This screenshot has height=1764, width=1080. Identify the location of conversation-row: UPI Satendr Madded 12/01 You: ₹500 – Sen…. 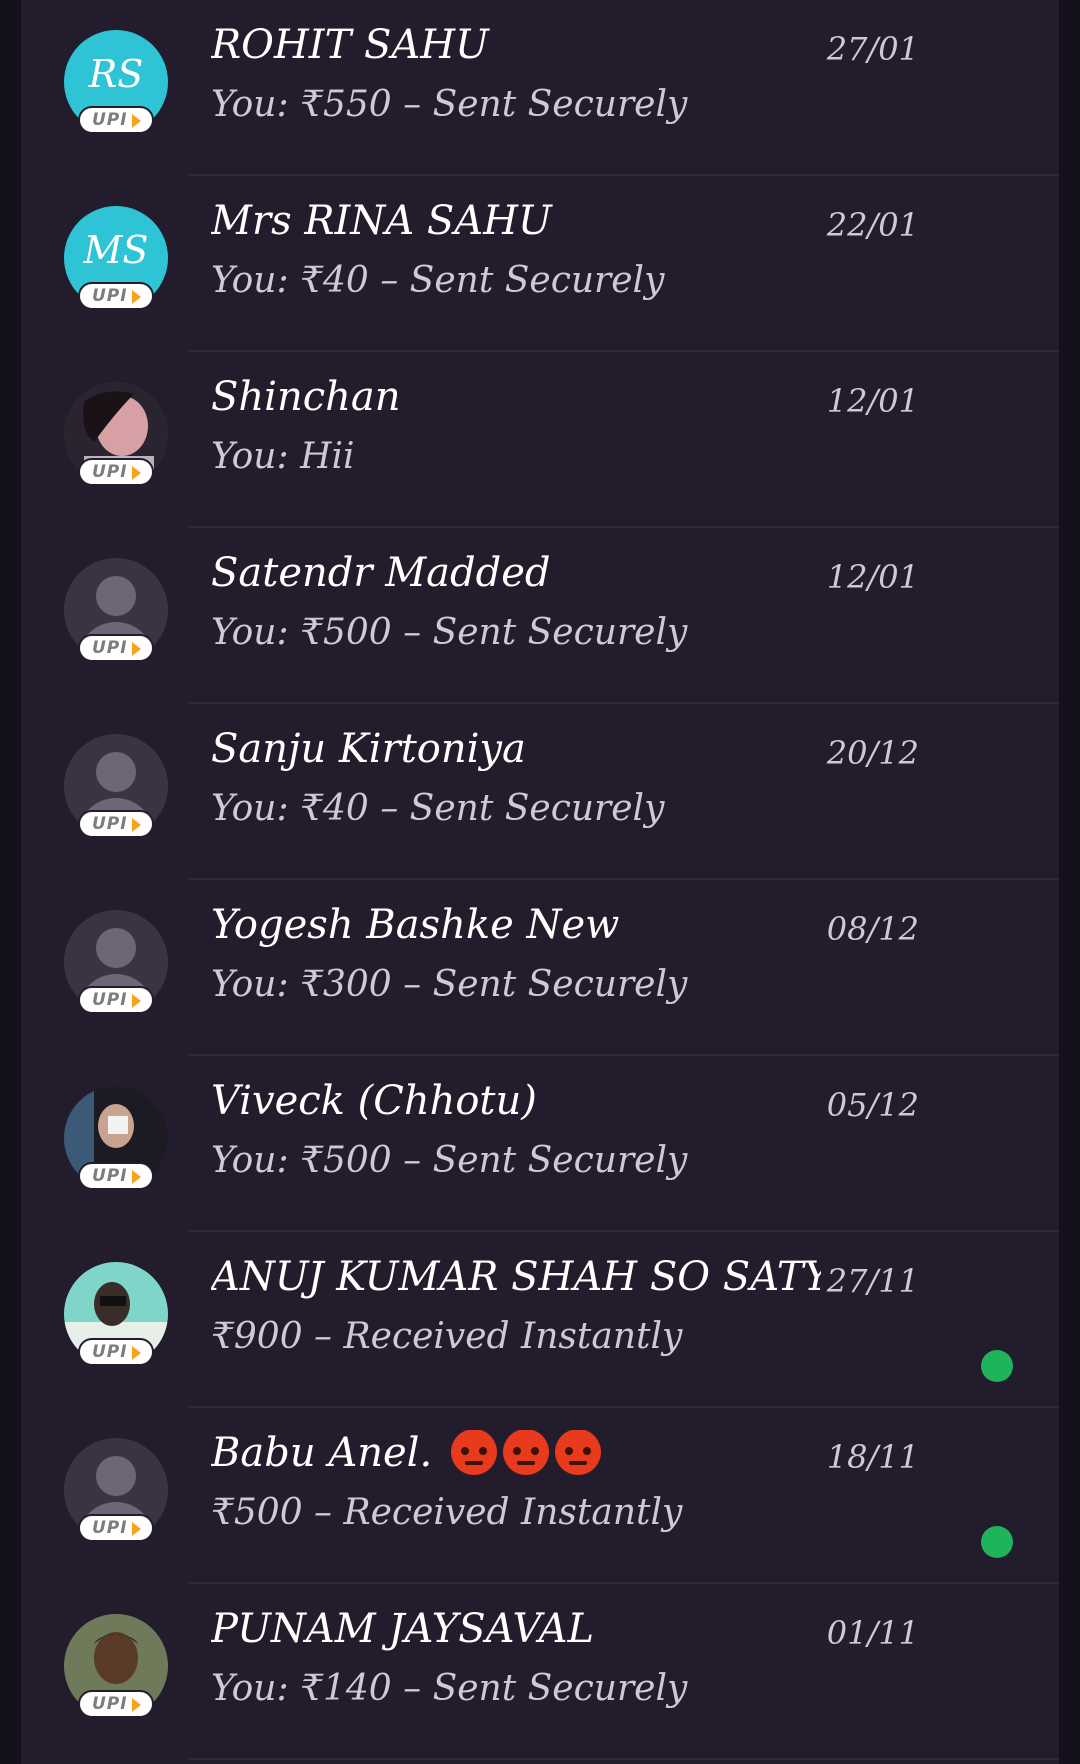
(540, 616).